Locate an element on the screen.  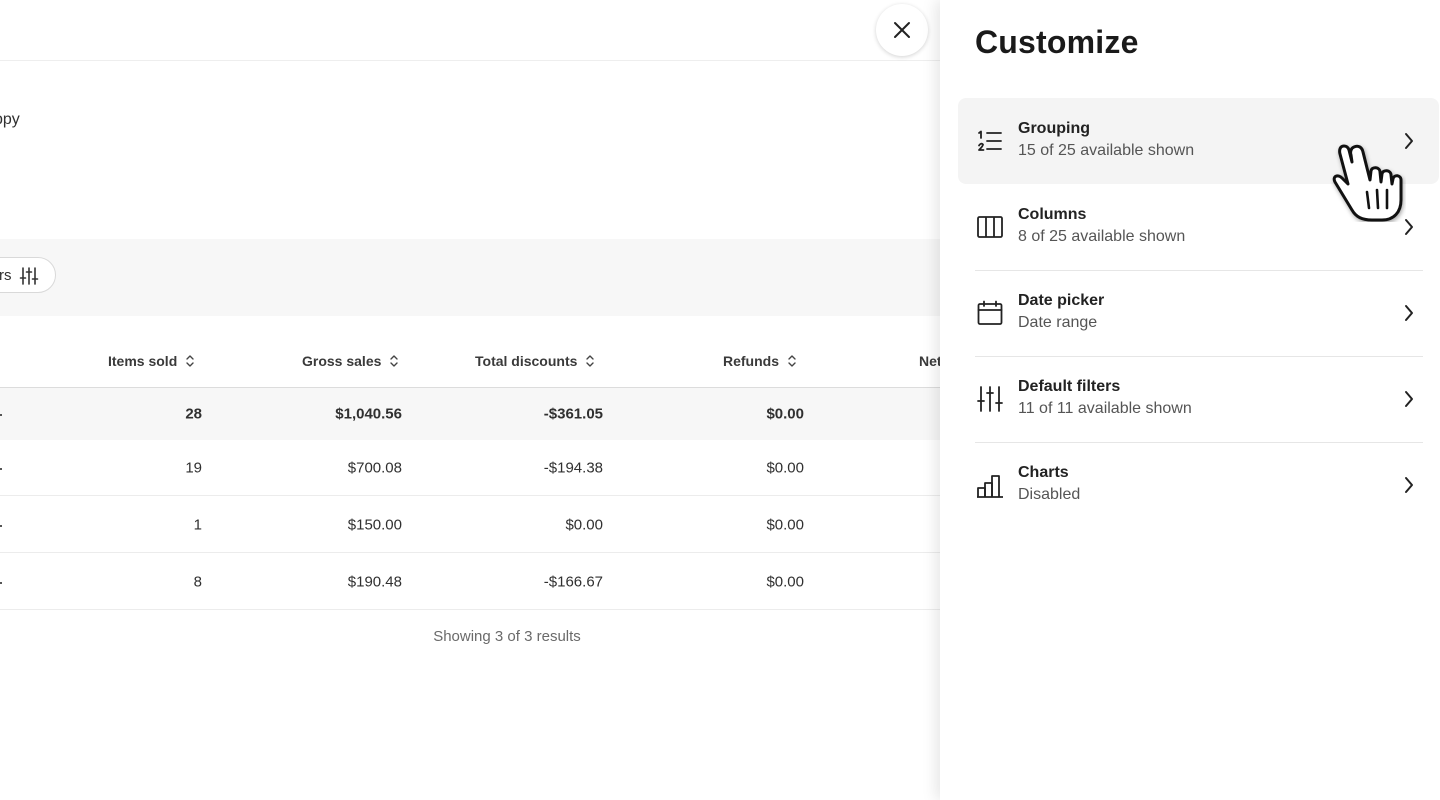
option-columns: Columns 8 of 25 available shown is located at coordinates (1198, 227).